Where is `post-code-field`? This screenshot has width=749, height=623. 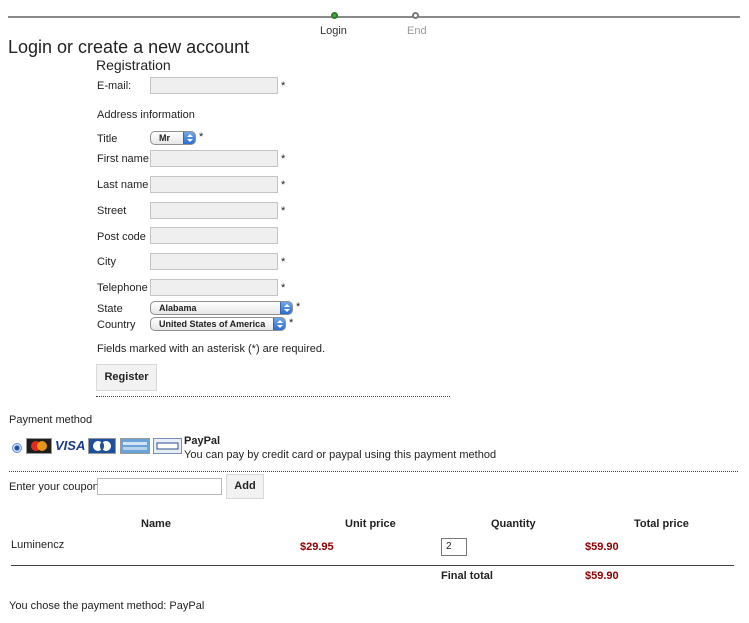
post-code-field is located at coordinates (214, 235).